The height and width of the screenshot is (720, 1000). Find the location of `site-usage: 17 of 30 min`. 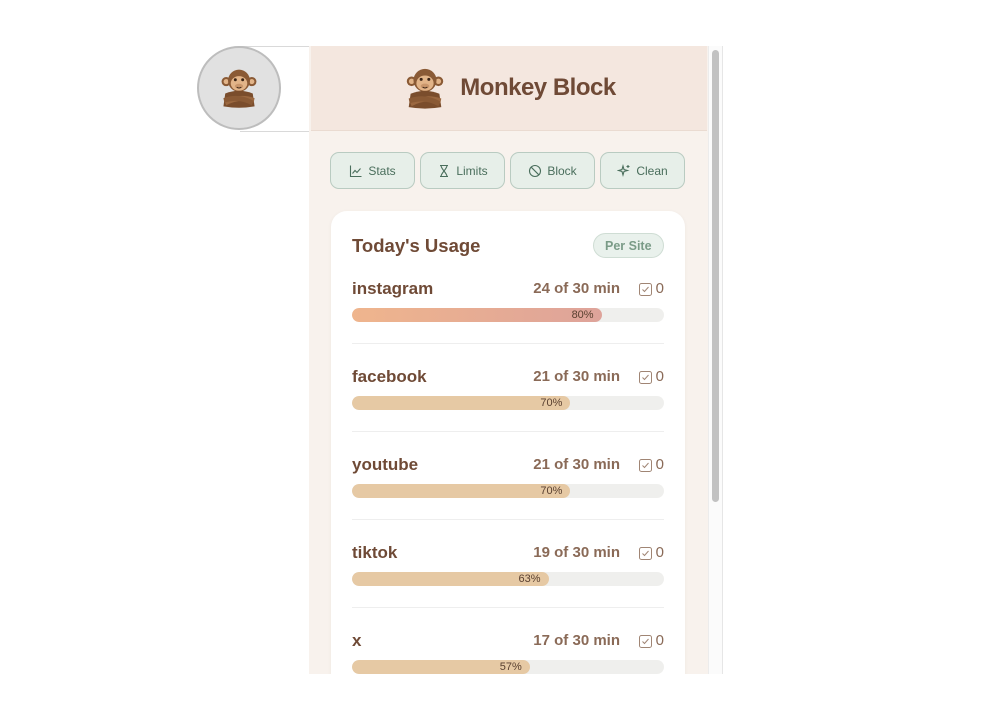

site-usage: 17 of 30 min is located at coordinates (576, 640).